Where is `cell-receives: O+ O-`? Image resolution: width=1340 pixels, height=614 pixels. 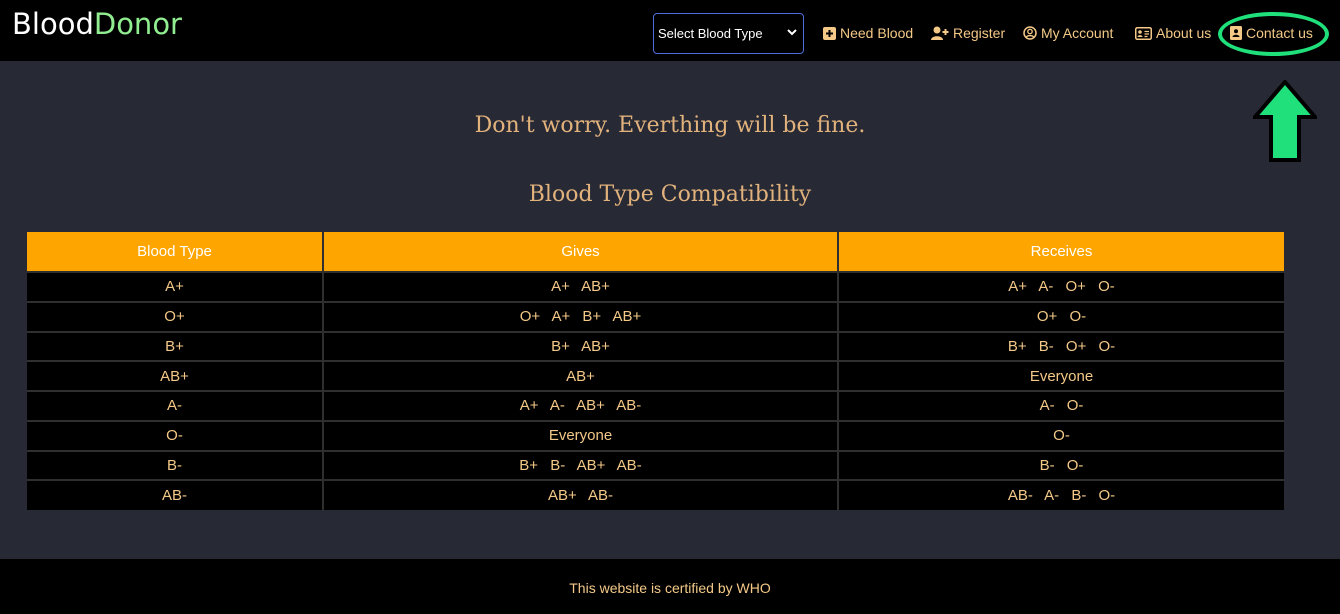 cell-receives: O+ O- is located at coordinates (1061, 317).